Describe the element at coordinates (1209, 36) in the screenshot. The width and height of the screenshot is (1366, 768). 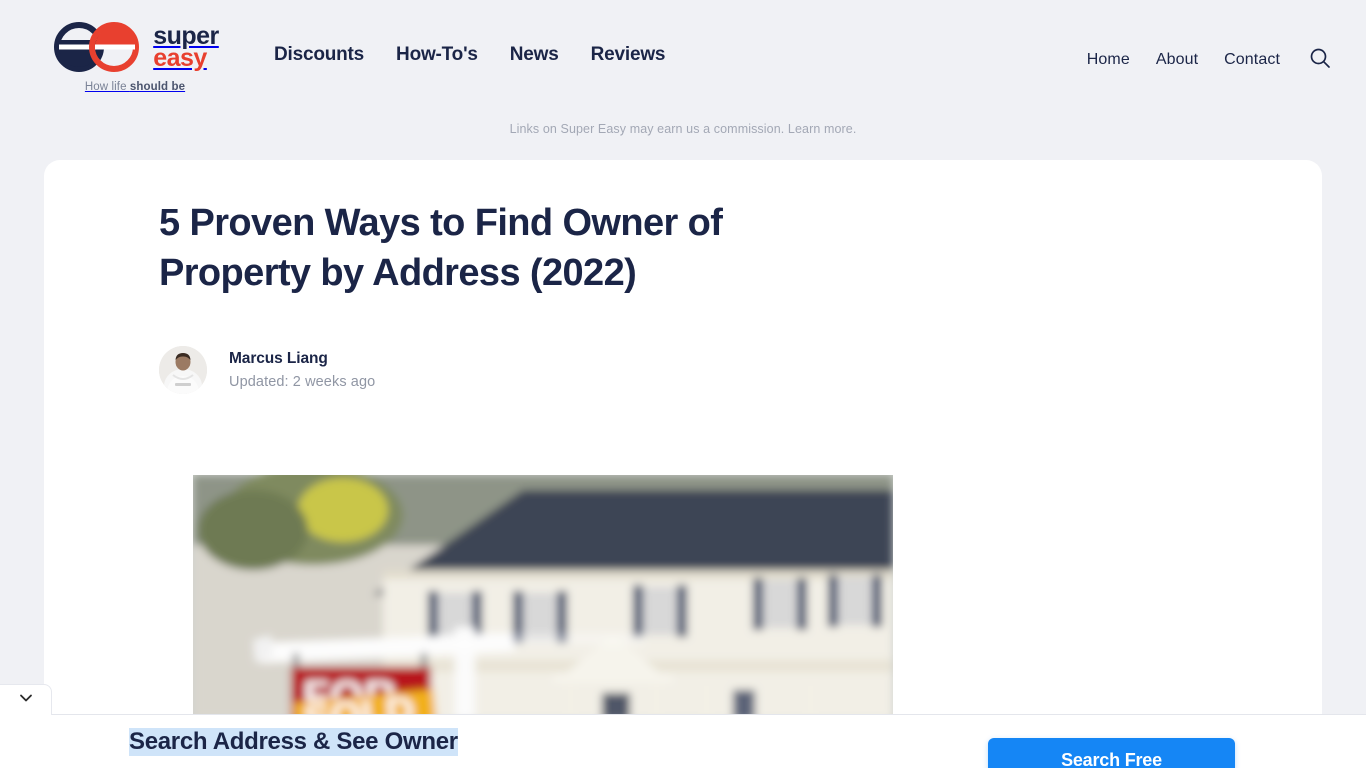
I see `secondary-navigation: Home About Contact` at that location.